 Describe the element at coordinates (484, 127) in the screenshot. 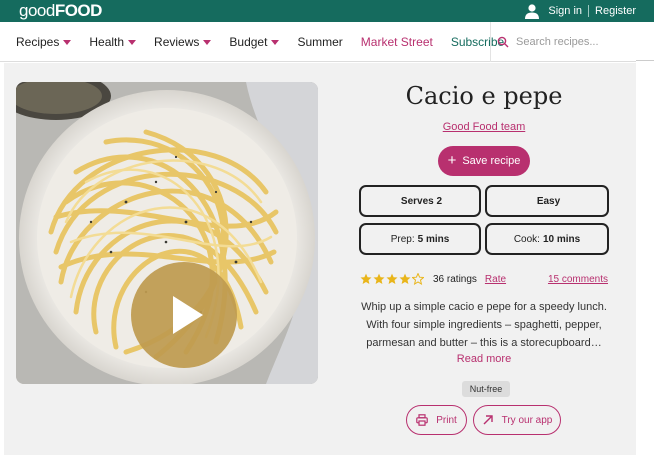

I see `author-link: Good Food team` at that location.